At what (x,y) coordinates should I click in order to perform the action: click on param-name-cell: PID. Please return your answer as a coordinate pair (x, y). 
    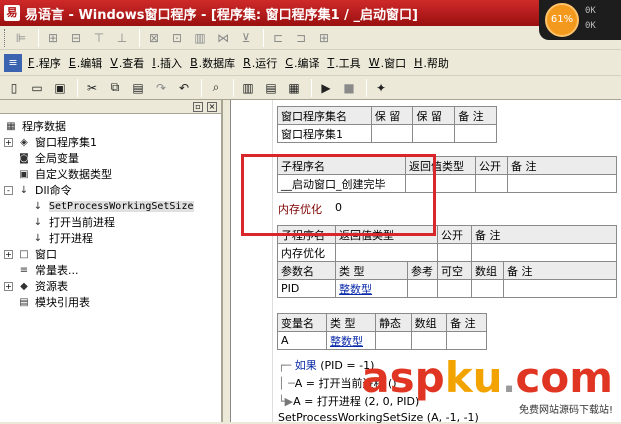
    Looking at the image, I should click on (306, 288).